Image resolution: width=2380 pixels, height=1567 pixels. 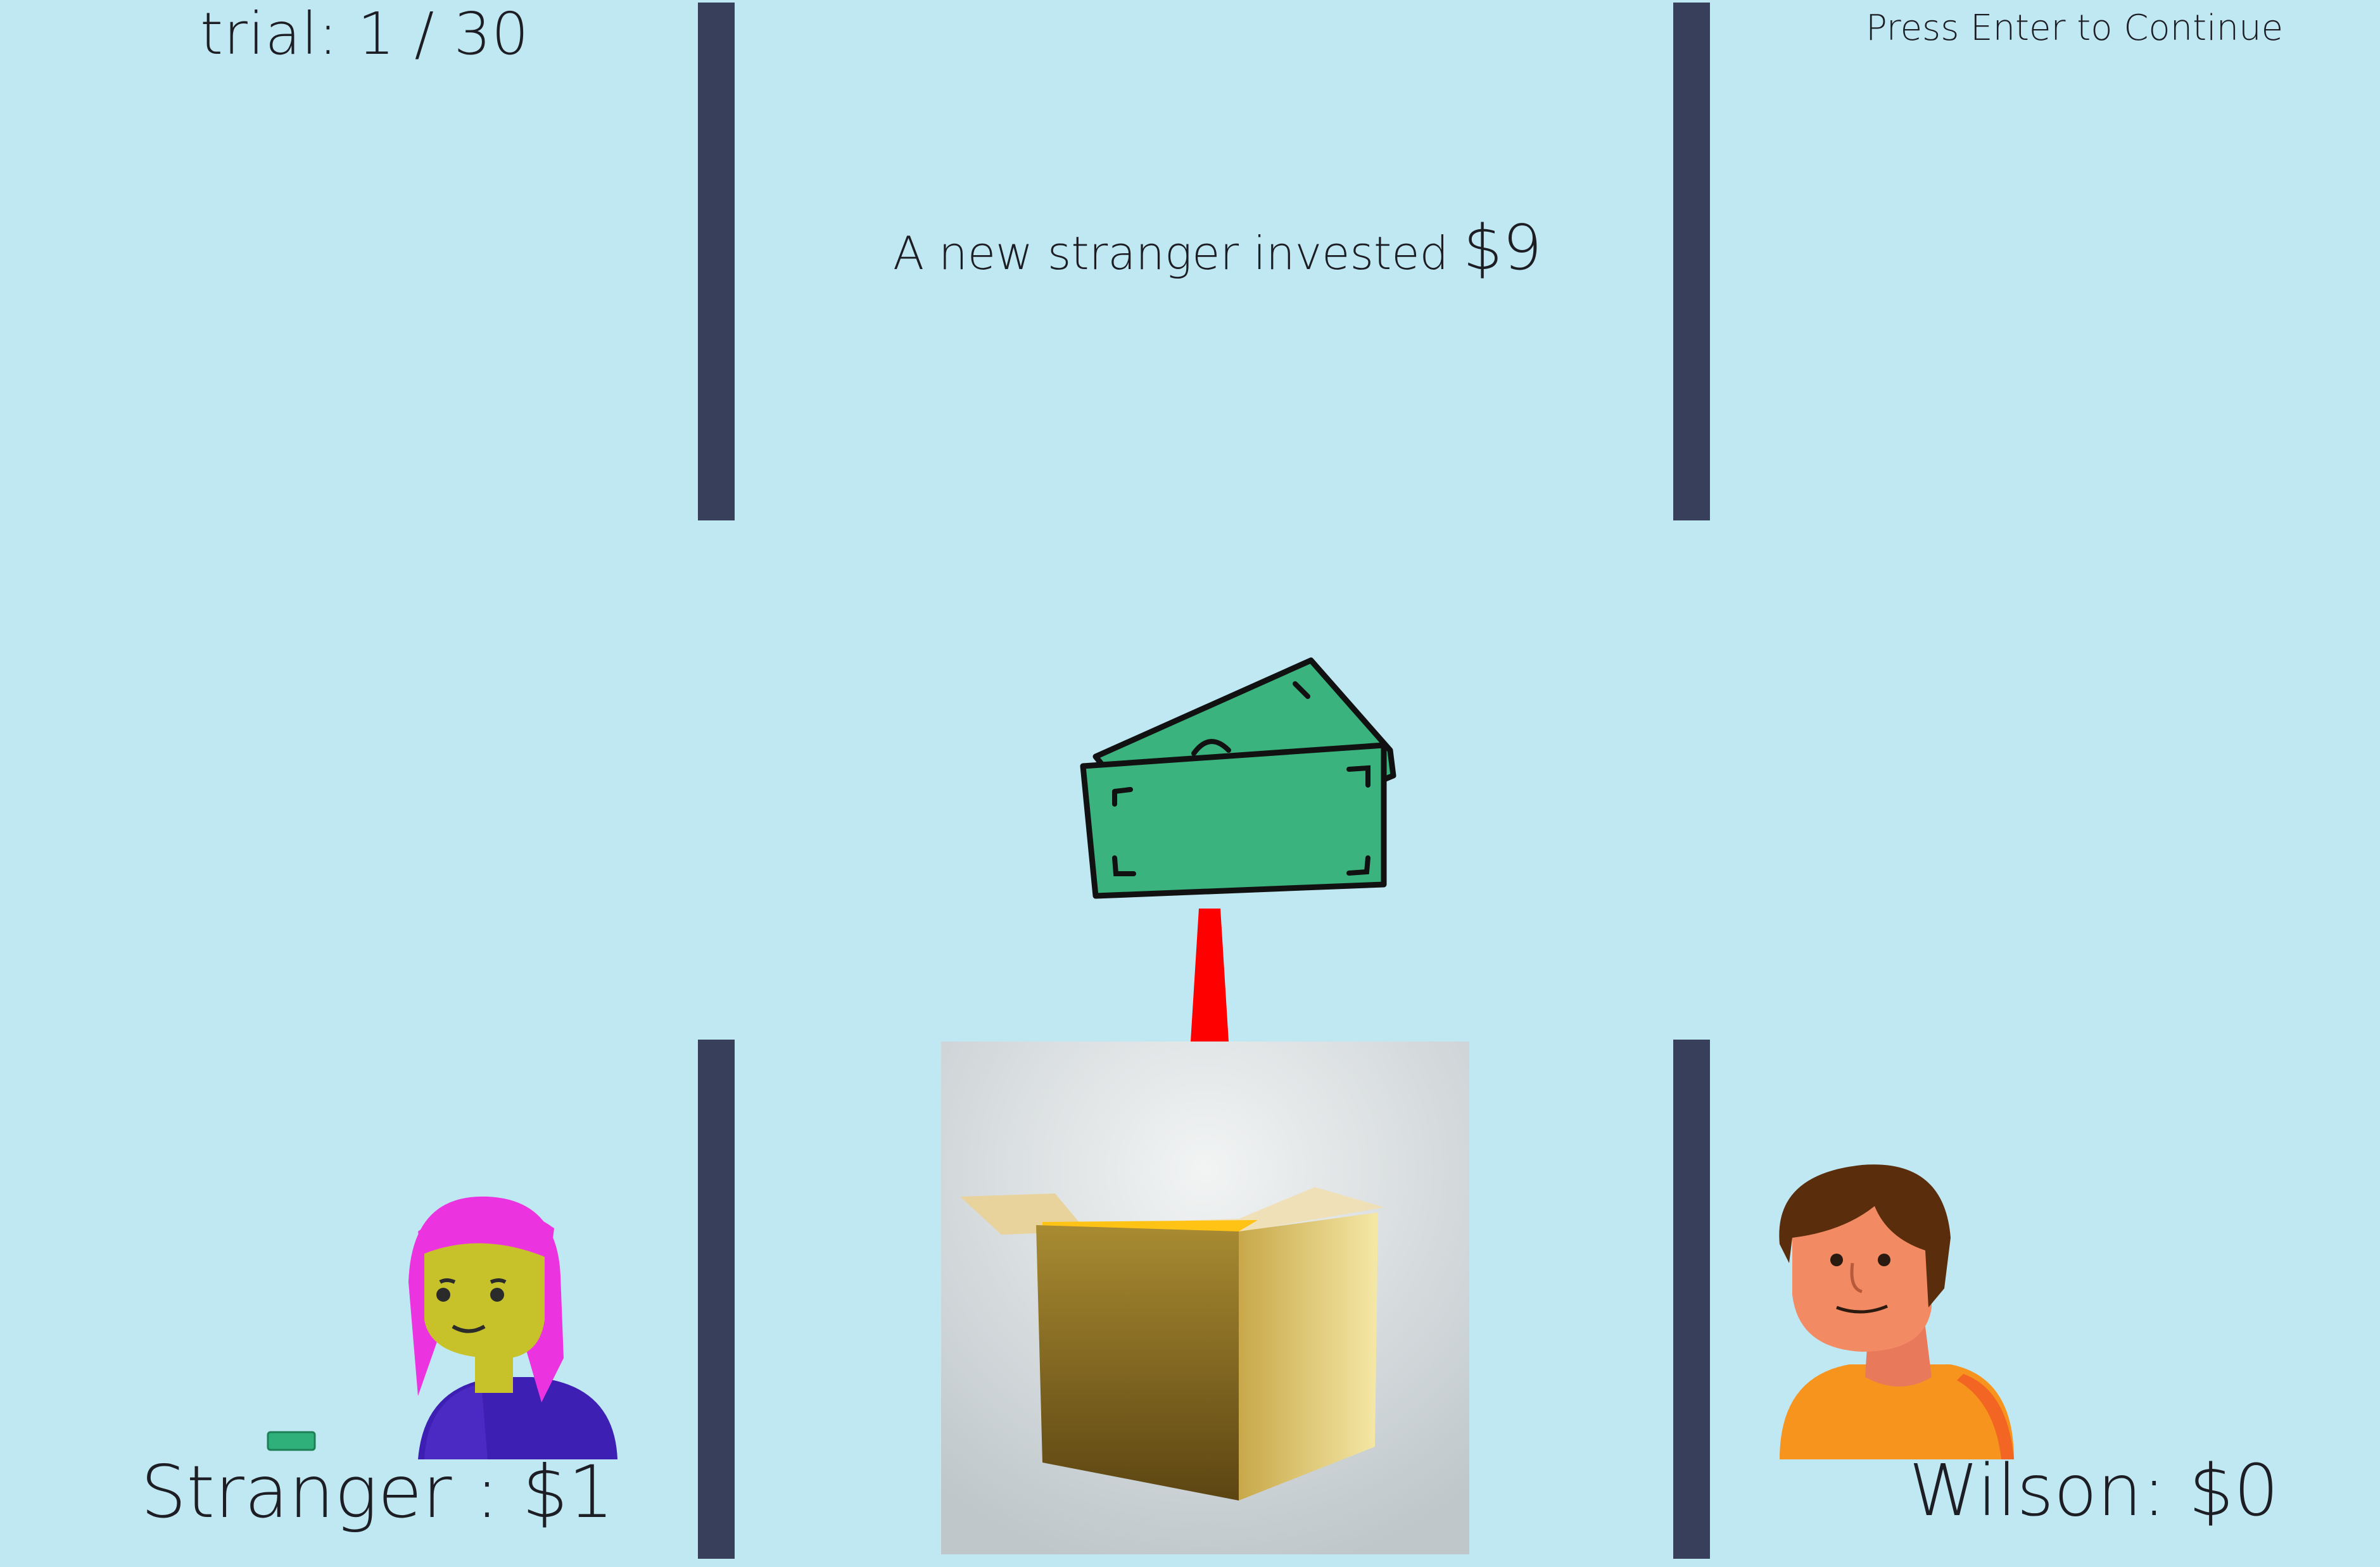 I want to click on wilson-avatar, so click(x=1896, y=1310).